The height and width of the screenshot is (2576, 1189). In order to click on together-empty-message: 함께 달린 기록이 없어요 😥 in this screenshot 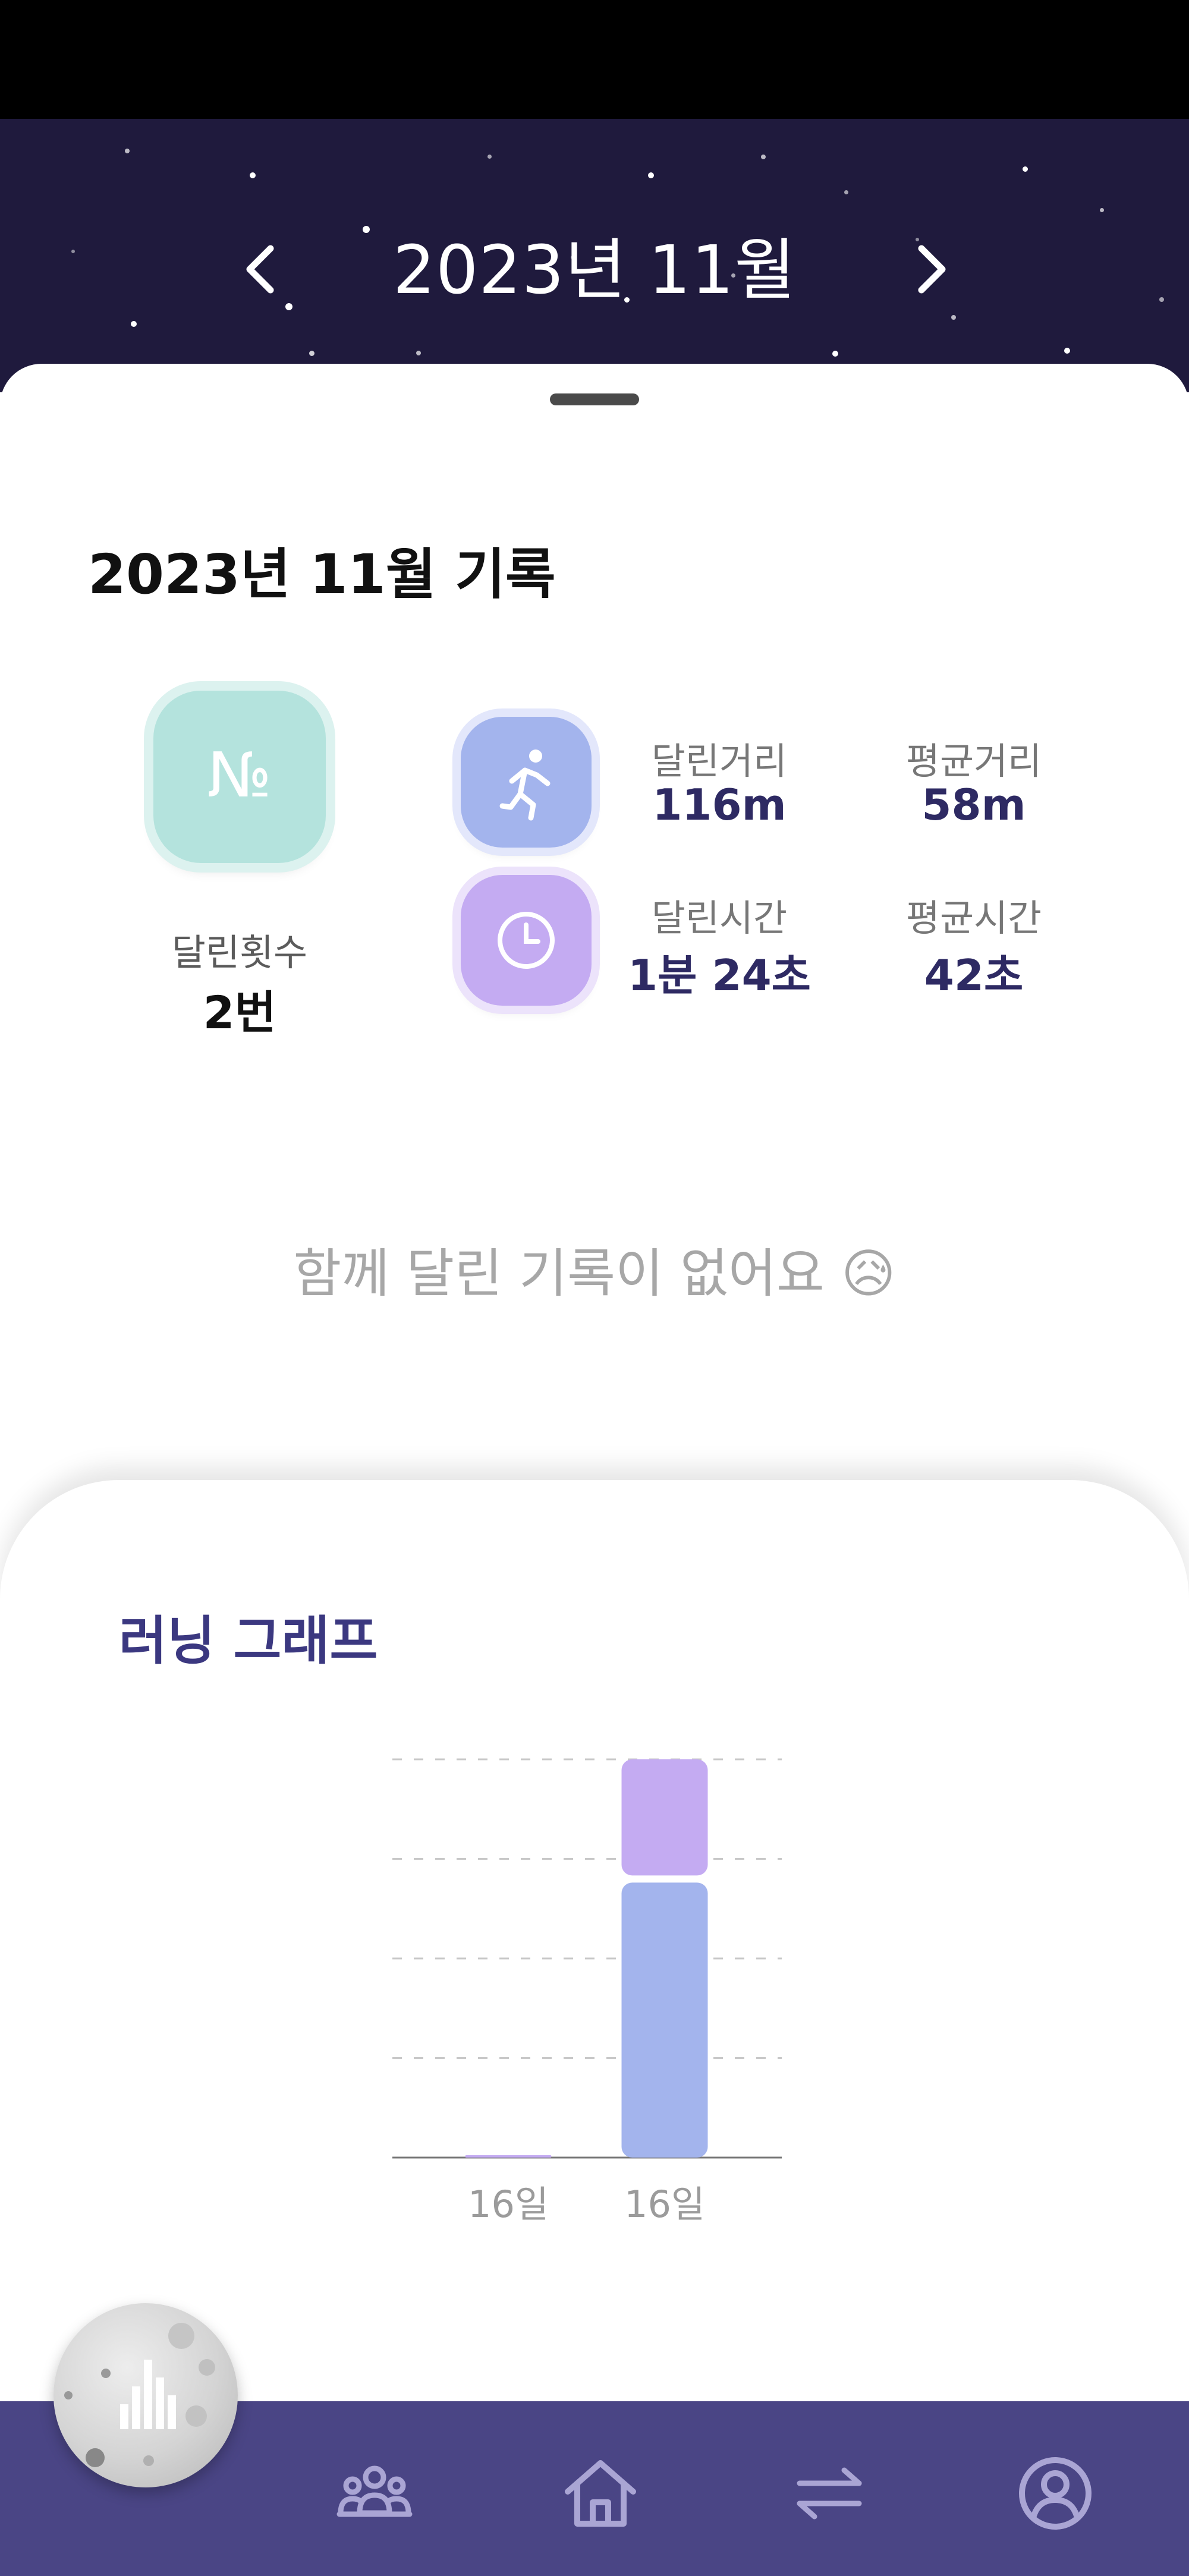, I will do `click(594, 1274)`.